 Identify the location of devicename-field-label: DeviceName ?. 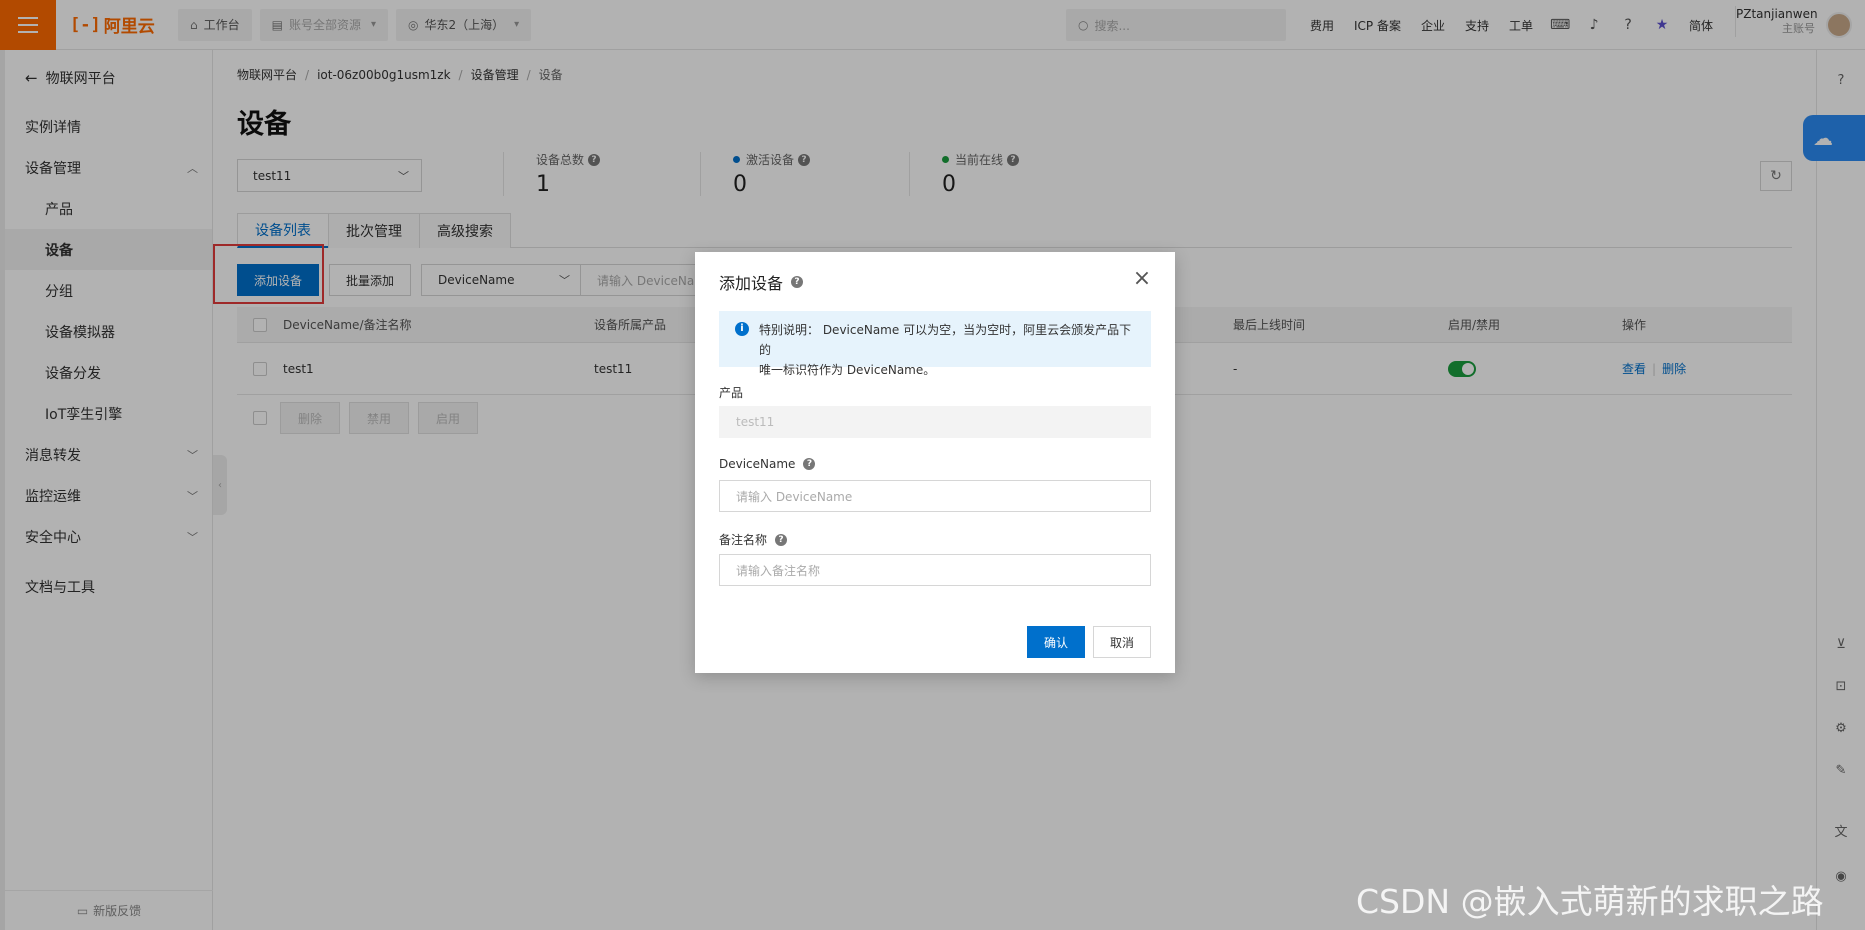
(767, 464).